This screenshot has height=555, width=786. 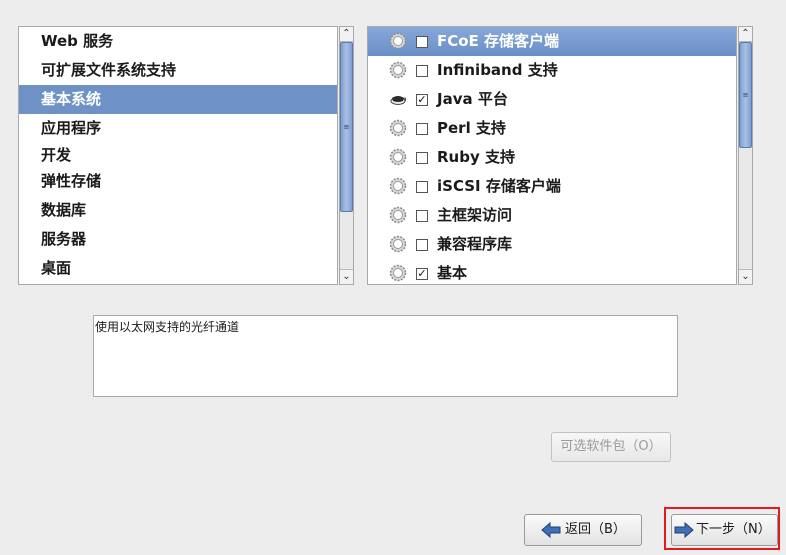 I want to click on category-item-development: 开发, so click(x=178, y=155).